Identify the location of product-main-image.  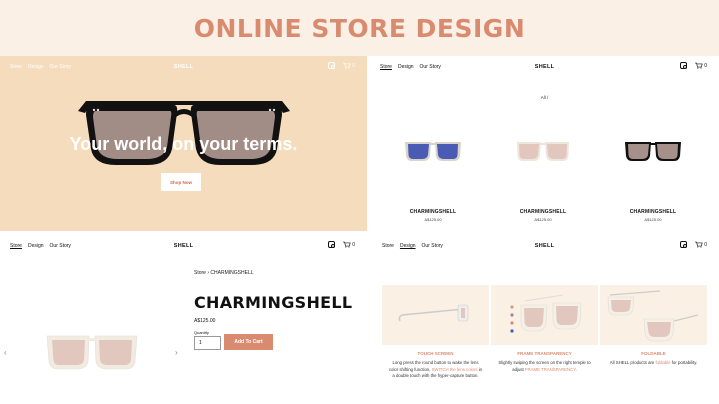
(92, 352).